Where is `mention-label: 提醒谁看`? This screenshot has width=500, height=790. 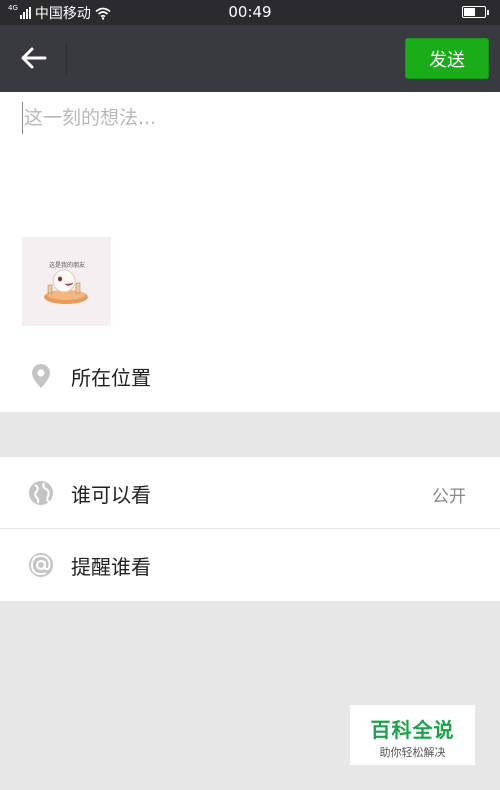
mention-label: 提醒谁看 is located at coordinates (111, 567).